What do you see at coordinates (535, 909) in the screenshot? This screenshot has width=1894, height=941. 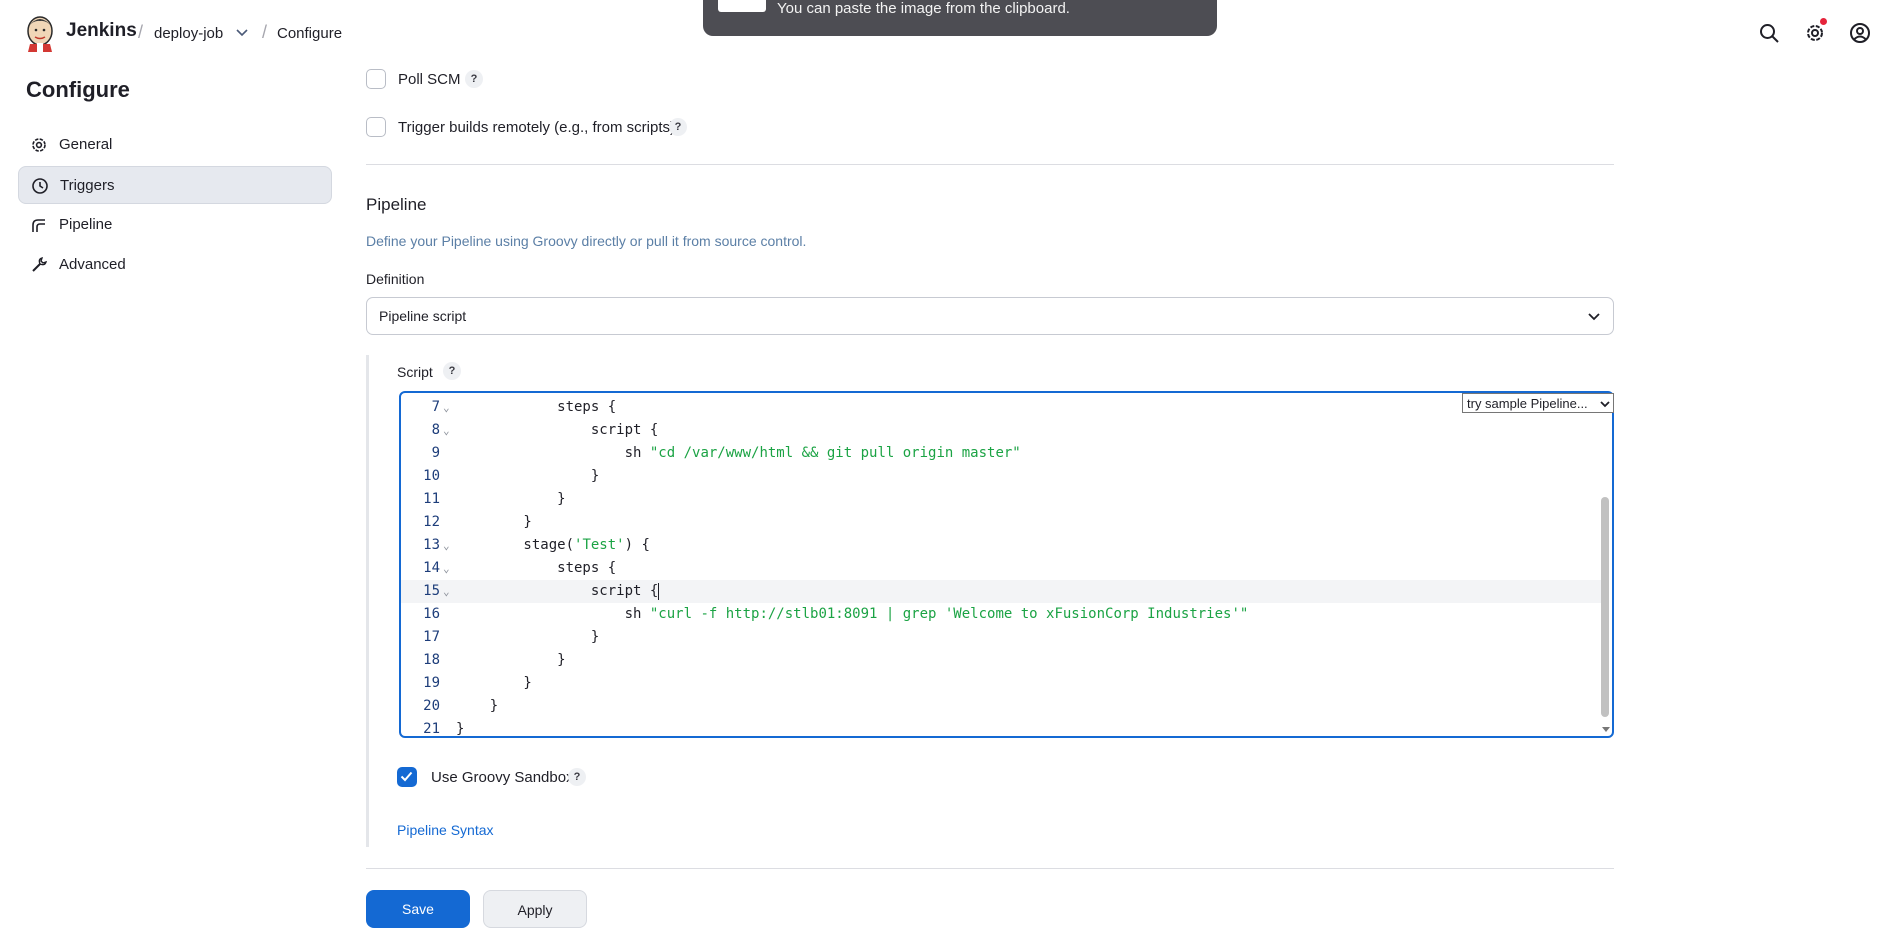 I see `apply-button: Apply` at bounding box center [535, 909].